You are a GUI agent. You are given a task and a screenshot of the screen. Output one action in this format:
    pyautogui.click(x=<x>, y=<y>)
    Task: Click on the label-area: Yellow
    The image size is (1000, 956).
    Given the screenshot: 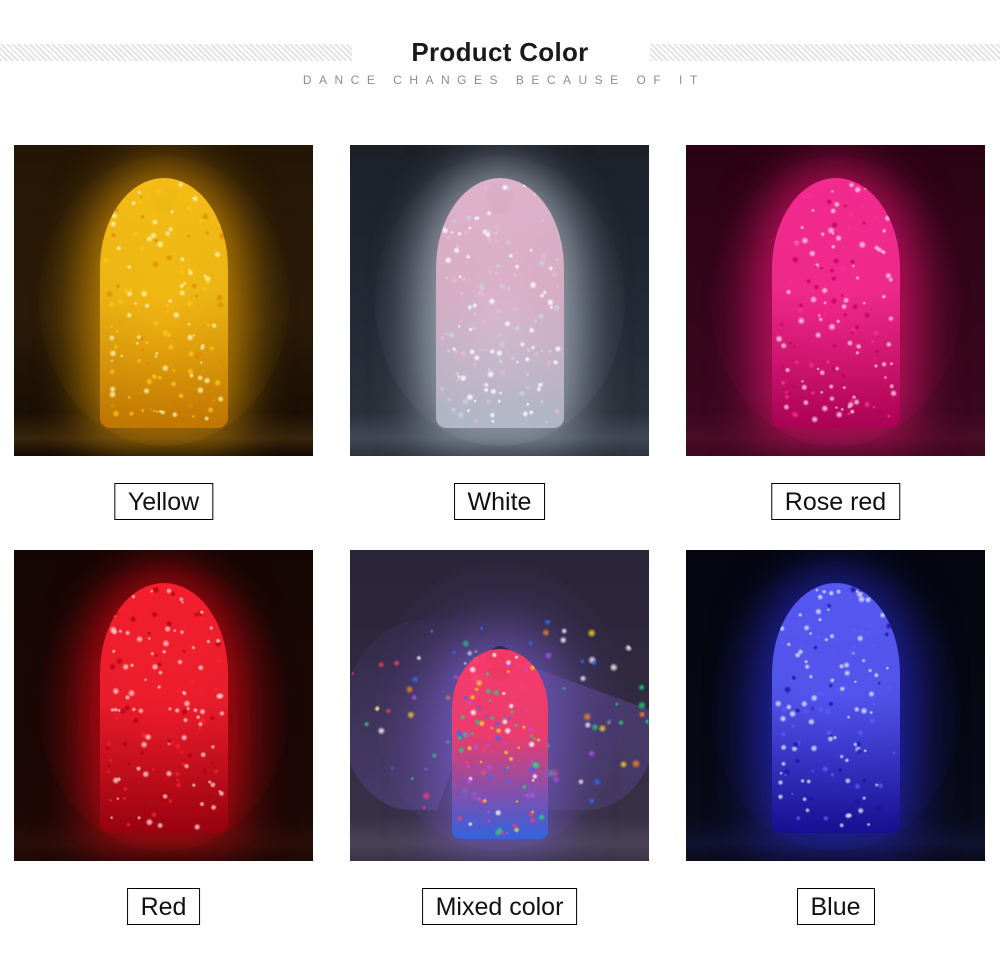 What is the action you would take?
    pyautogui.click(x=163, y=503)
    